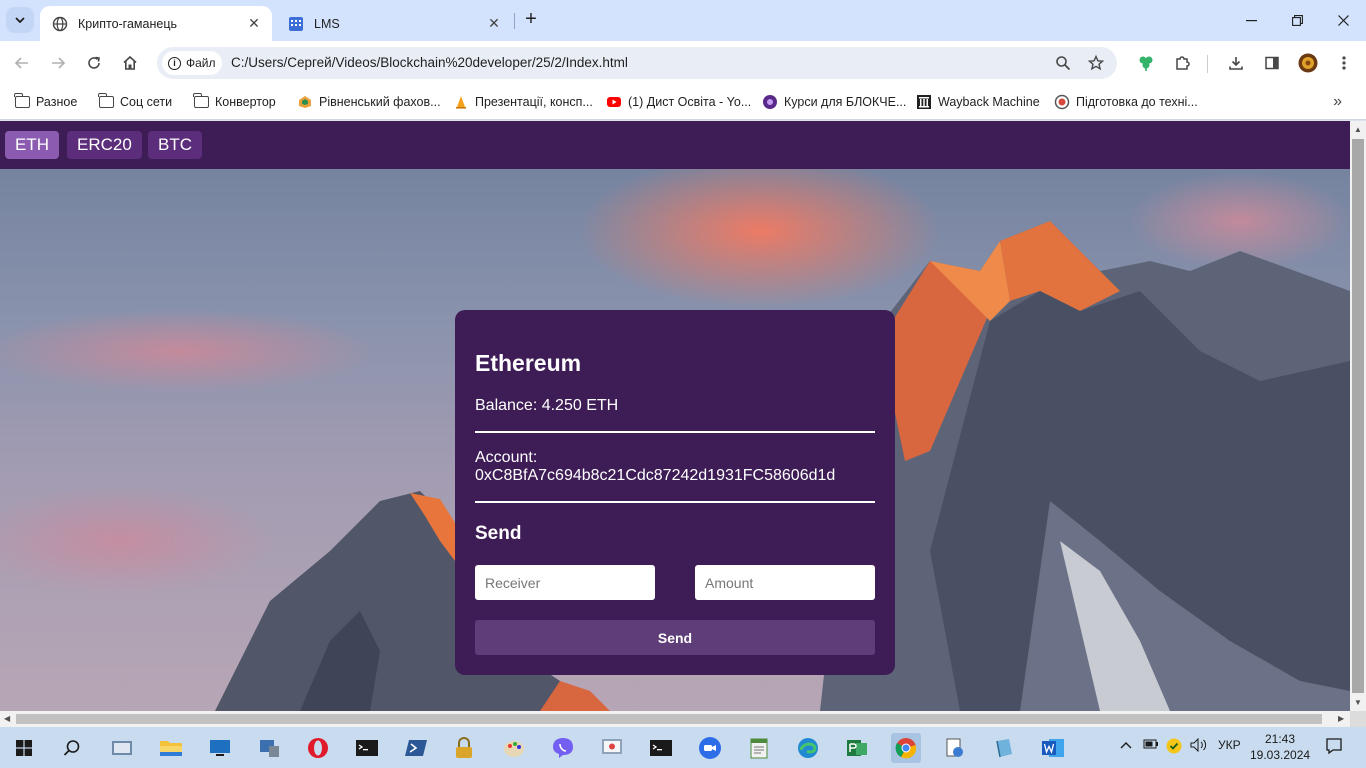  Describe the element at coordinates (563, 748) in the screenshot. I see `viber-icon` at that location.